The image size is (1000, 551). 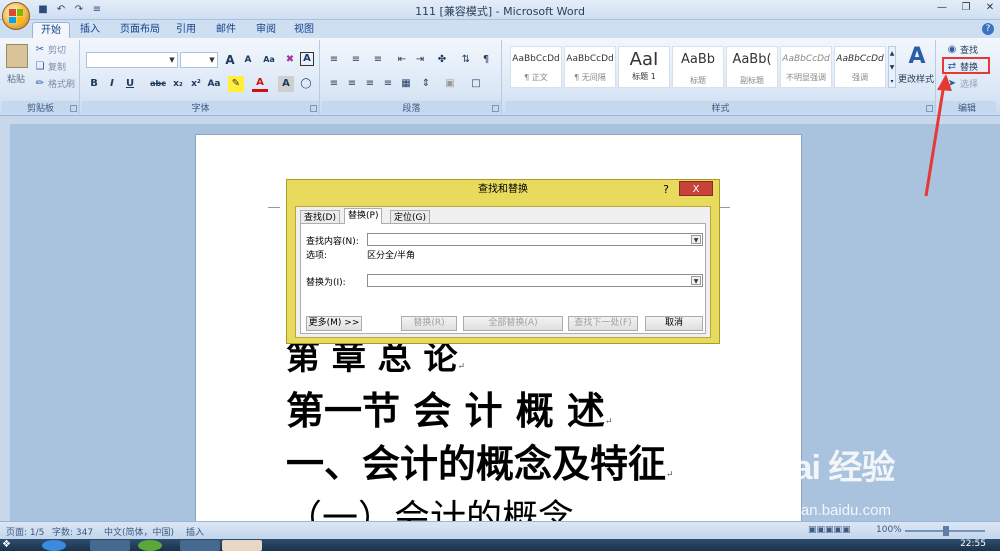 I want to click on language-indicator: 中文(简体，中国), so click(x=139, y=531).